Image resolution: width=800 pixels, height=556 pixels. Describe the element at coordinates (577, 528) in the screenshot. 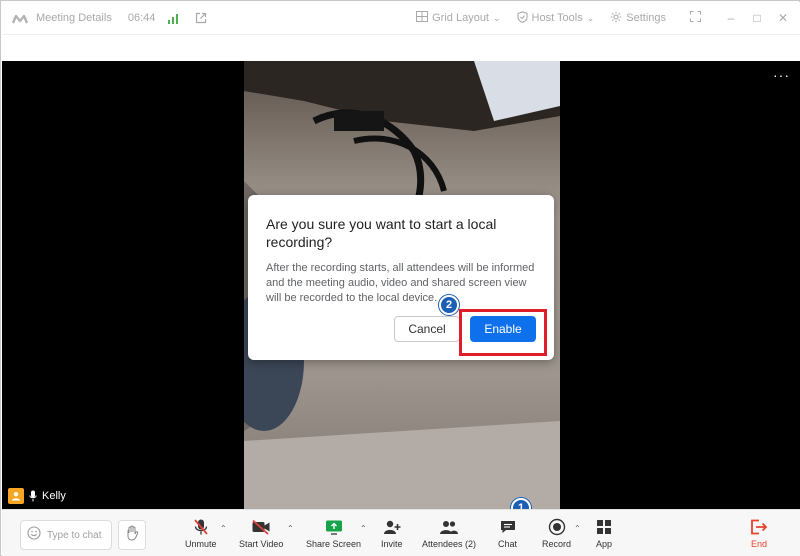

I see `record-options-chevron-icon: ⌃` at that location.